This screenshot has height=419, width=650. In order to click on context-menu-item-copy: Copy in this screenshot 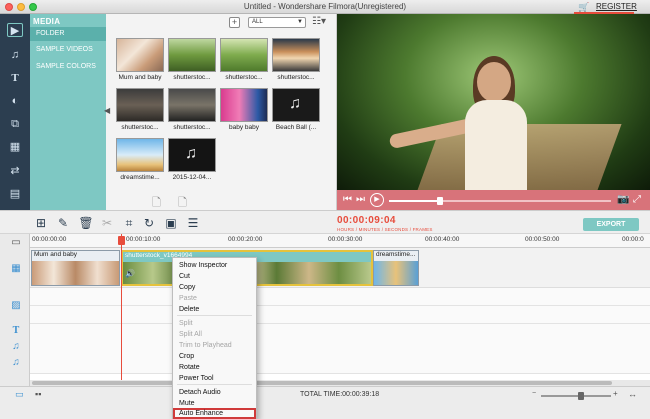, I will do `click(214, 287)`.